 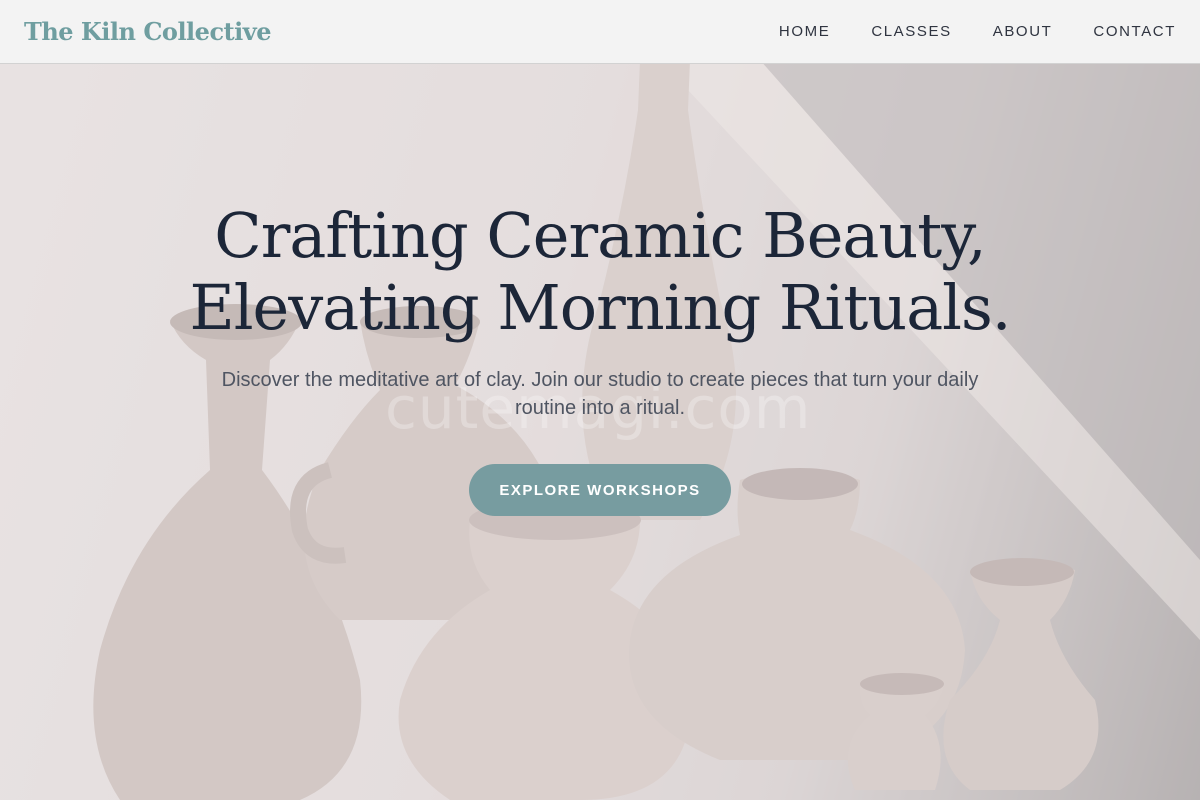 I want to click on explore-workshops-button: EXPLORE WORKSHOPS, so click(x=600, y=490).